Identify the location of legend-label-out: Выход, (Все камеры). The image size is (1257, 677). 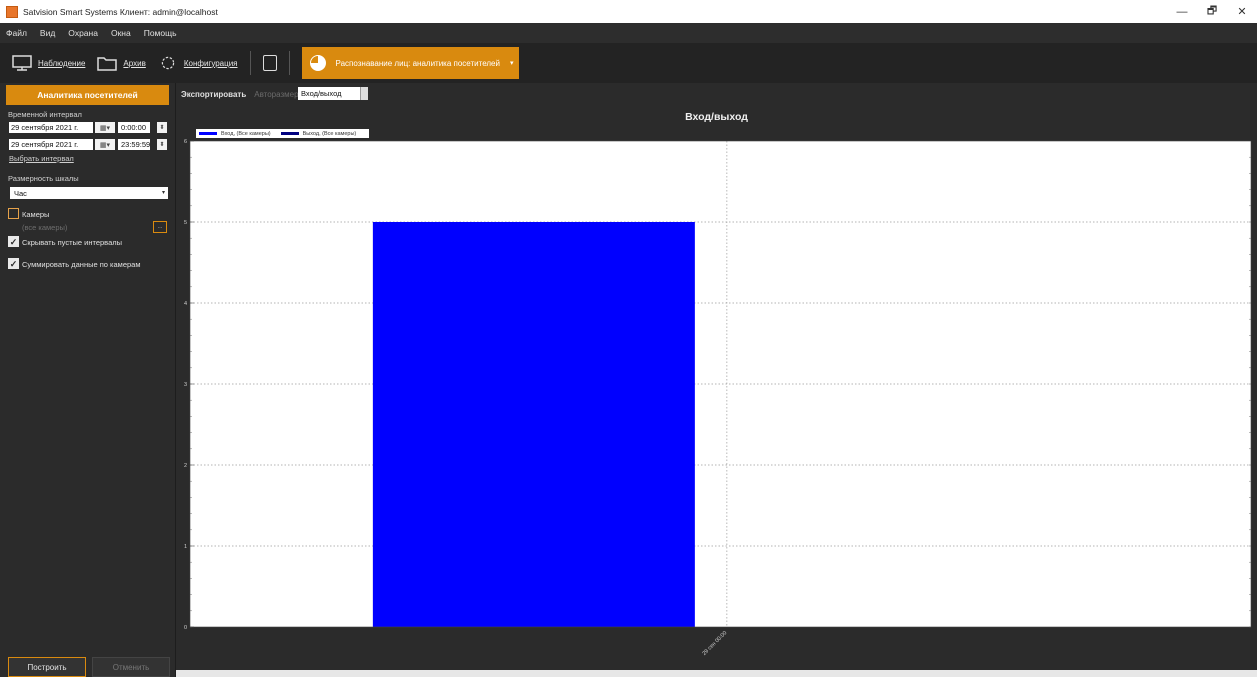
(329, 133).